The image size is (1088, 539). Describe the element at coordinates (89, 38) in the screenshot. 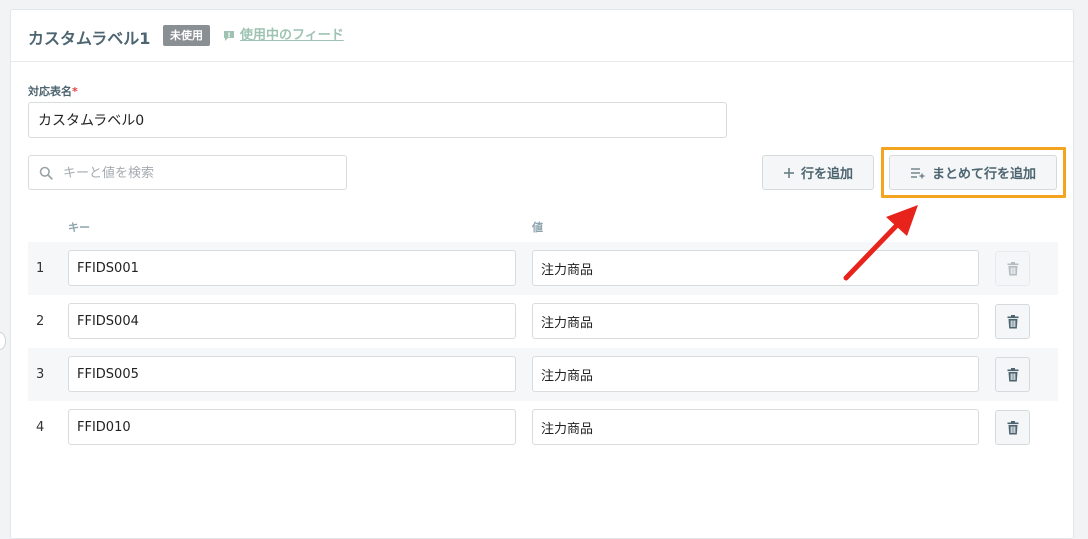

I see `page-title: カスタムラベル1` at that location.